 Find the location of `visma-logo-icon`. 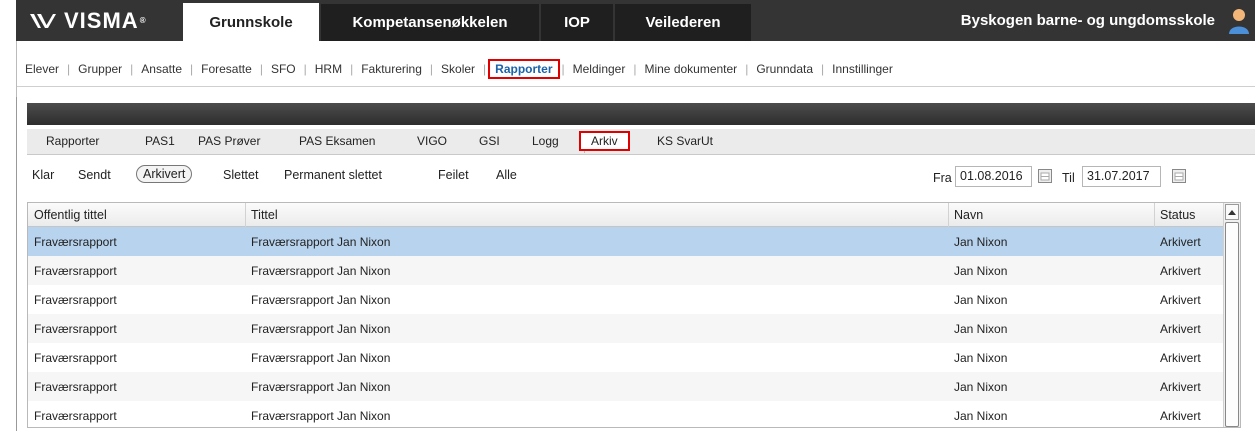

visma-logo-icon is located at coordinates (43, 20).